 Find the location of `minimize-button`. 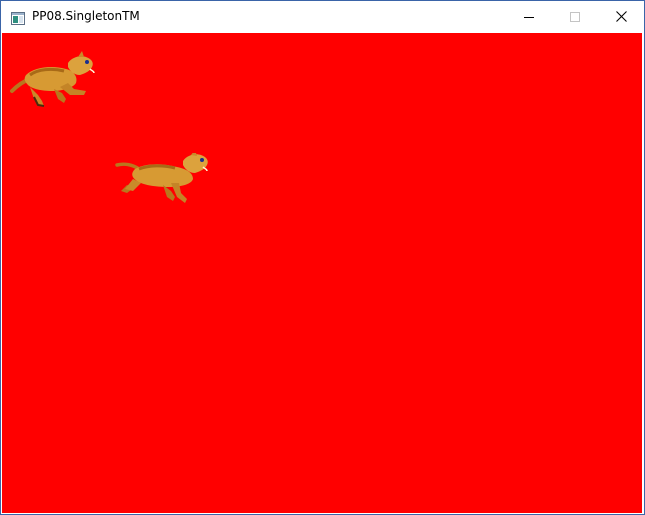

minimize-button is located at coordinates (529, 16).